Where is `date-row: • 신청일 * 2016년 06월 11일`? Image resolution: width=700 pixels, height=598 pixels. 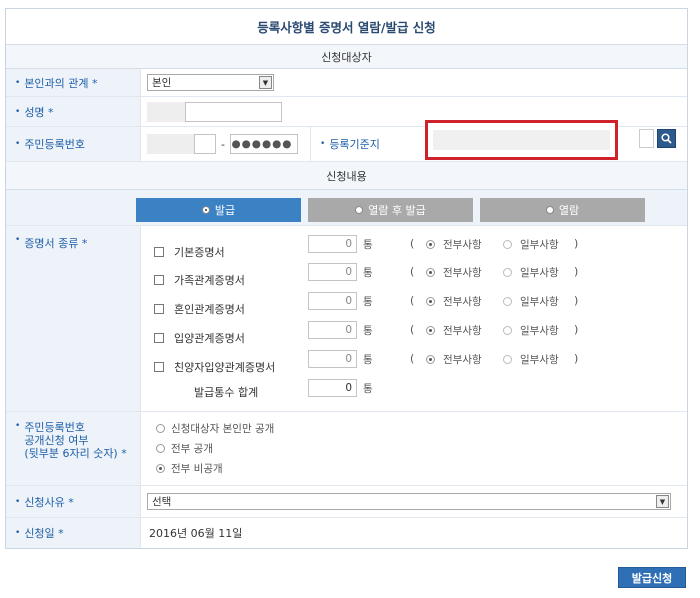
date-row: • 신청일 * 2016년 06월 11일 is located at coordinates (346, 533).